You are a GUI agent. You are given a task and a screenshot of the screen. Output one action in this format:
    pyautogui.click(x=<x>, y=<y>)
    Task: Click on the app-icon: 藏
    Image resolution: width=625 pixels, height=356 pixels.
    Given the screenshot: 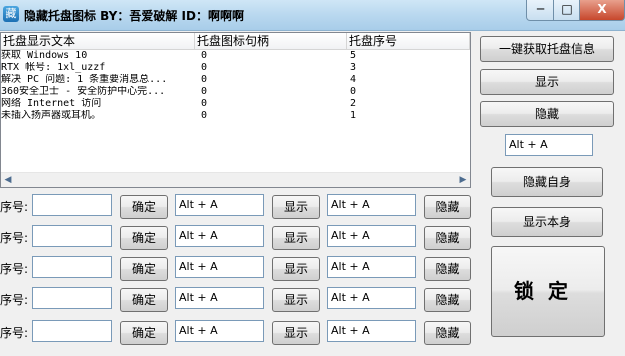 What is the action you would take?
    pyautogui.click(x=11, y=14)
    